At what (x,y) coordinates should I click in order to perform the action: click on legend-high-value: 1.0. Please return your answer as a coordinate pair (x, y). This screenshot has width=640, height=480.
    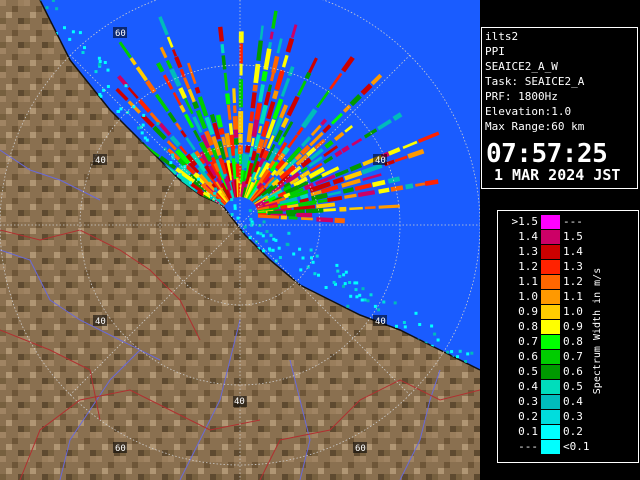
    Looking at the image, I should click on (573, 311).